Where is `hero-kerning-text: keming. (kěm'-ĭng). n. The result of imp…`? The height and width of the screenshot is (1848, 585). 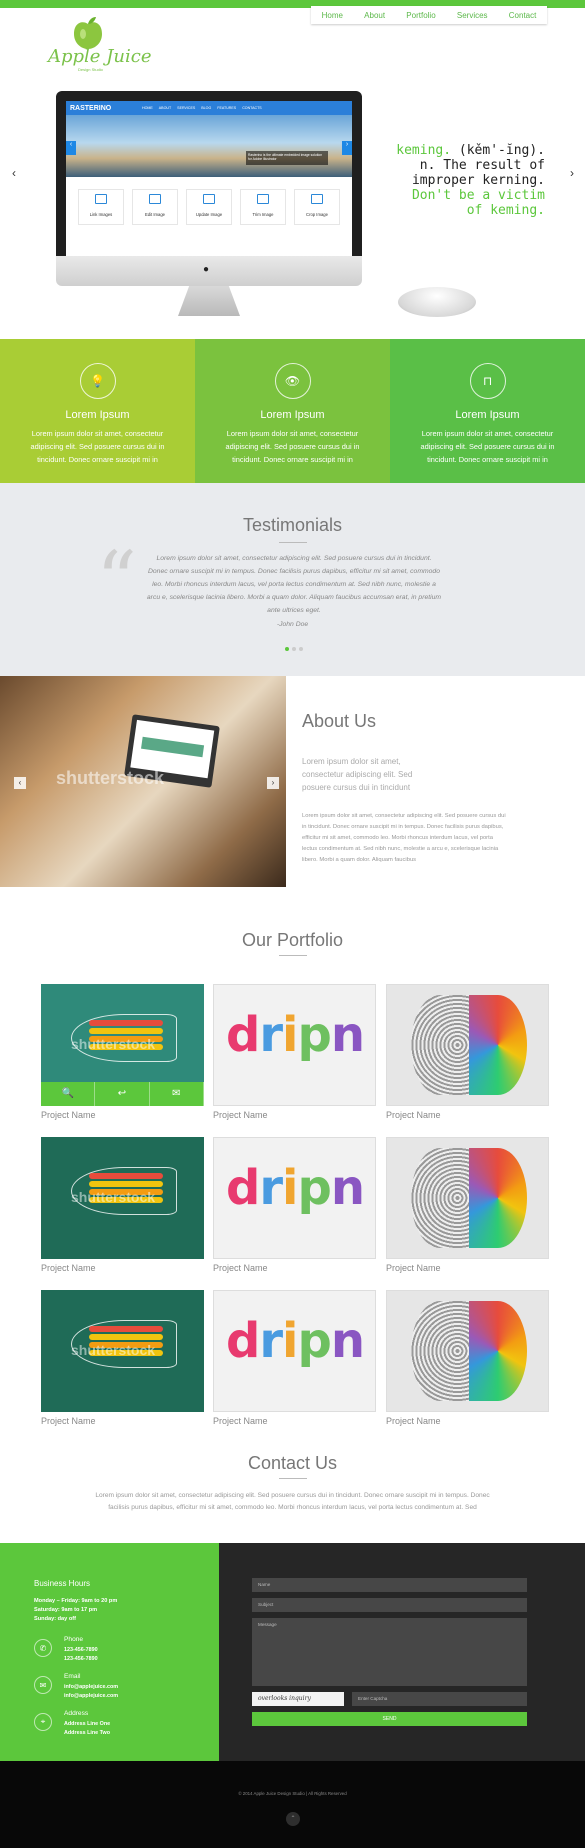
hero-kerning-text: keming. (kěm'-ĭng). n. The result of imp… is located at coordinates (462, 180).